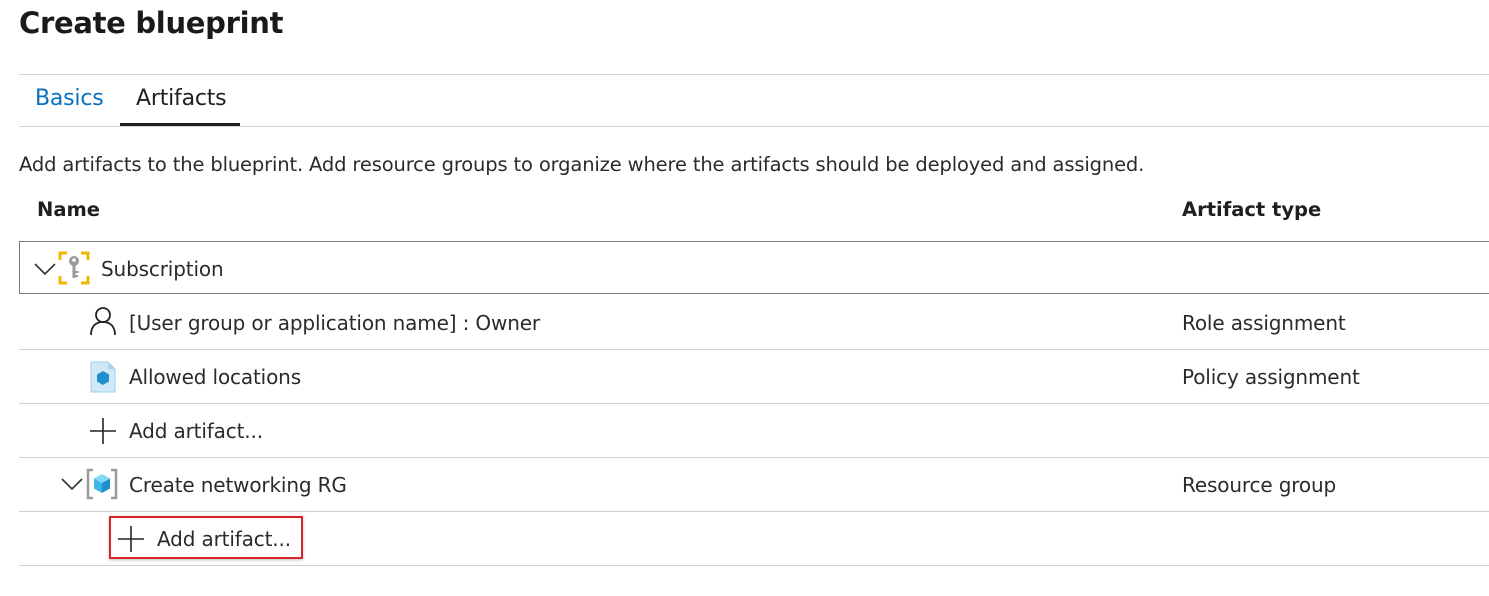 This screenshot has width=1489, height=596. What do you see at coordinates (103, 377) in the screenshot?
I see `policy-icon` at bounding box center [103, 377].